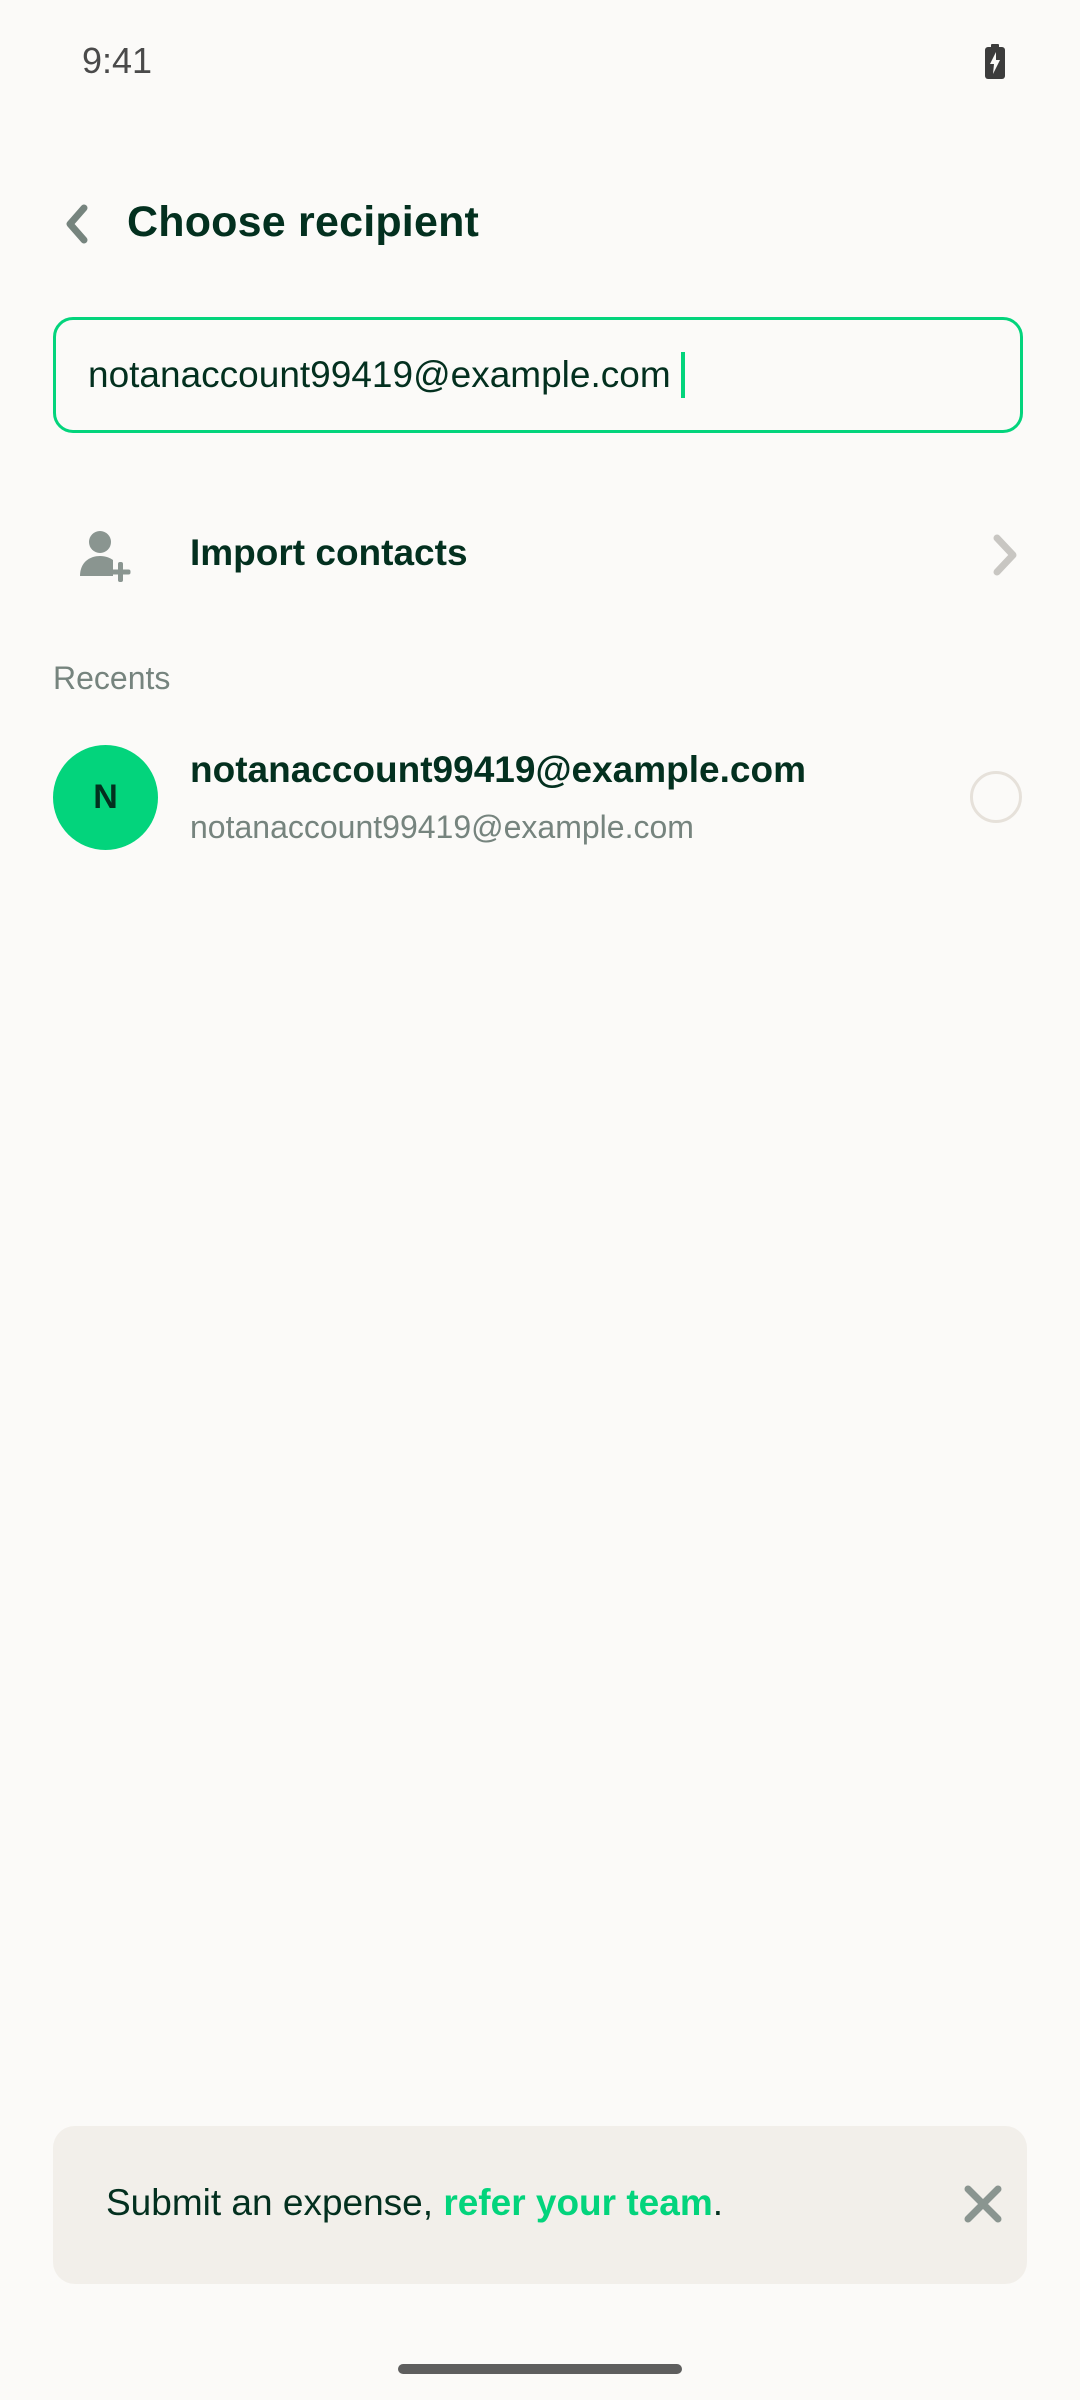 The height and width of the screenshot is (2400, 1080). I want to click on status-bar: 9:41, so click(540, 65).